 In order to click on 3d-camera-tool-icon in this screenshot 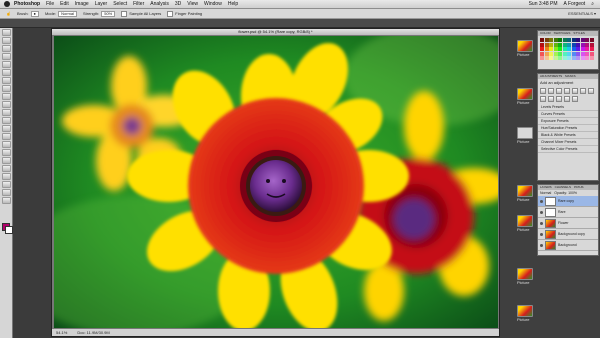, I will do `click(6, 184)`.